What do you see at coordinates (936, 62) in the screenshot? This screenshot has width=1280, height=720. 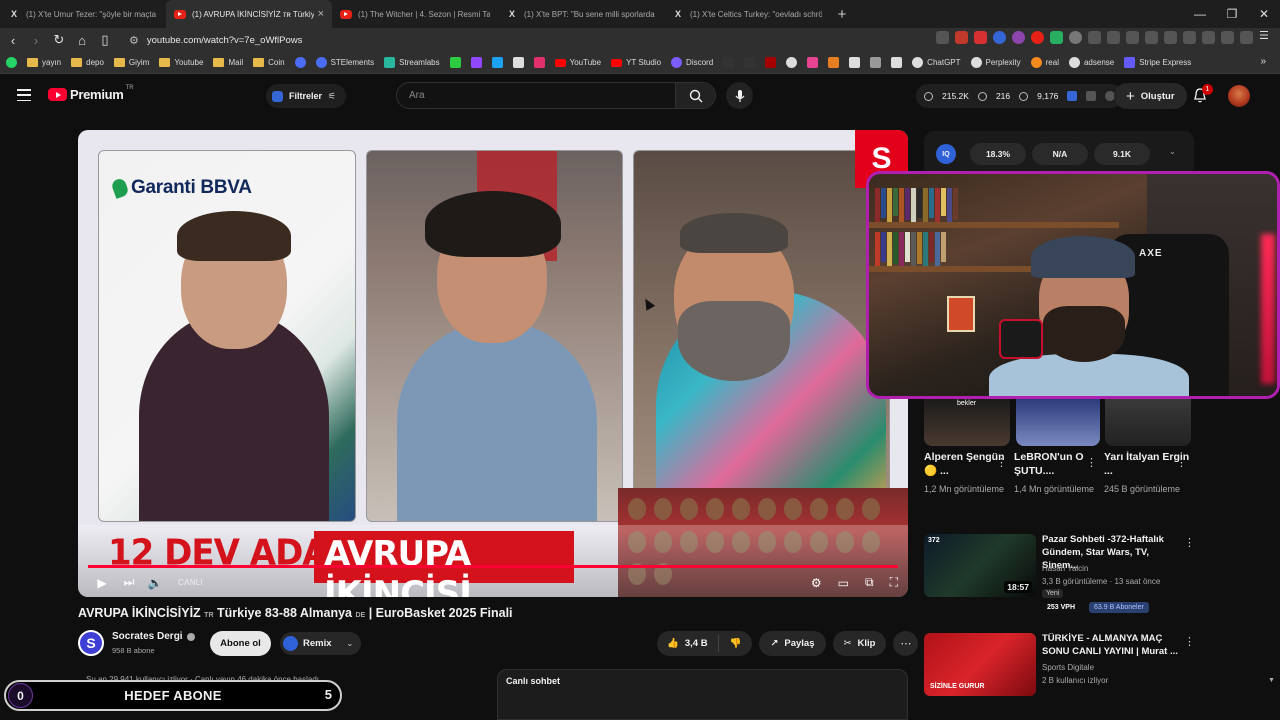 I see `bookmark-link: ChatGPT` at bounding box center [936, 62].